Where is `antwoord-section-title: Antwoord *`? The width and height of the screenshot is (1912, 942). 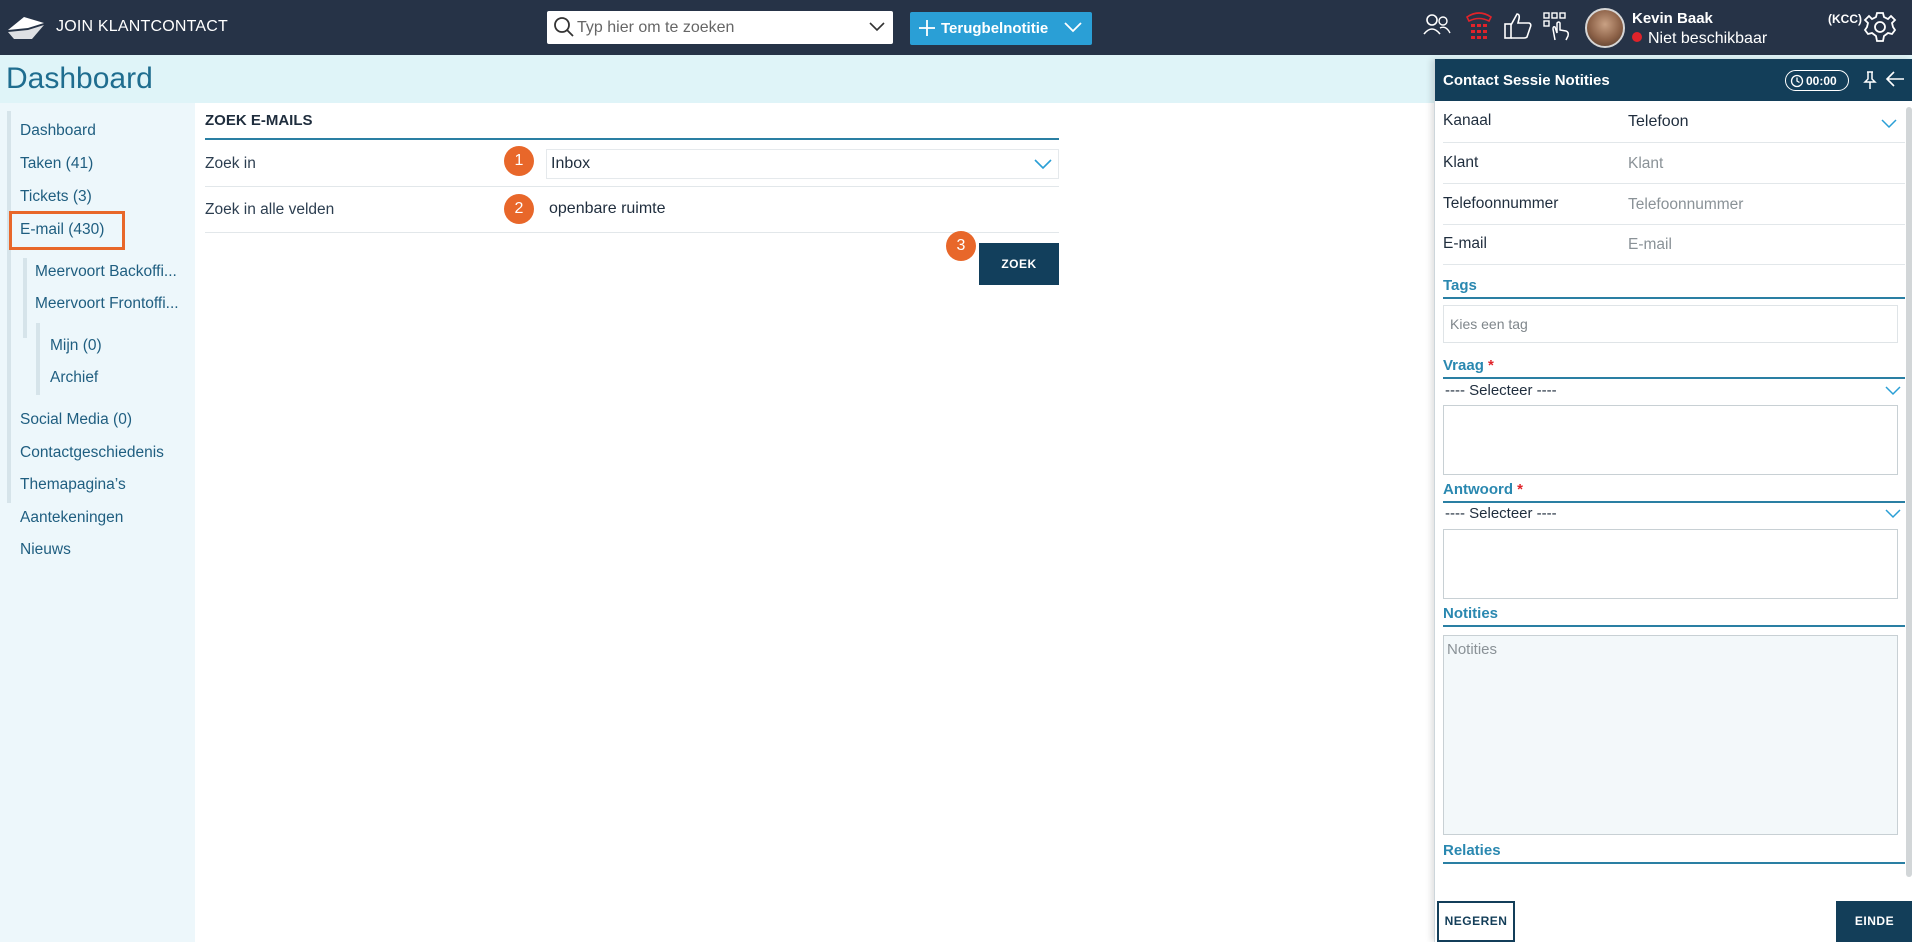 antwoord-section-title: Antwoord * is located at coordinates (1483, 489).